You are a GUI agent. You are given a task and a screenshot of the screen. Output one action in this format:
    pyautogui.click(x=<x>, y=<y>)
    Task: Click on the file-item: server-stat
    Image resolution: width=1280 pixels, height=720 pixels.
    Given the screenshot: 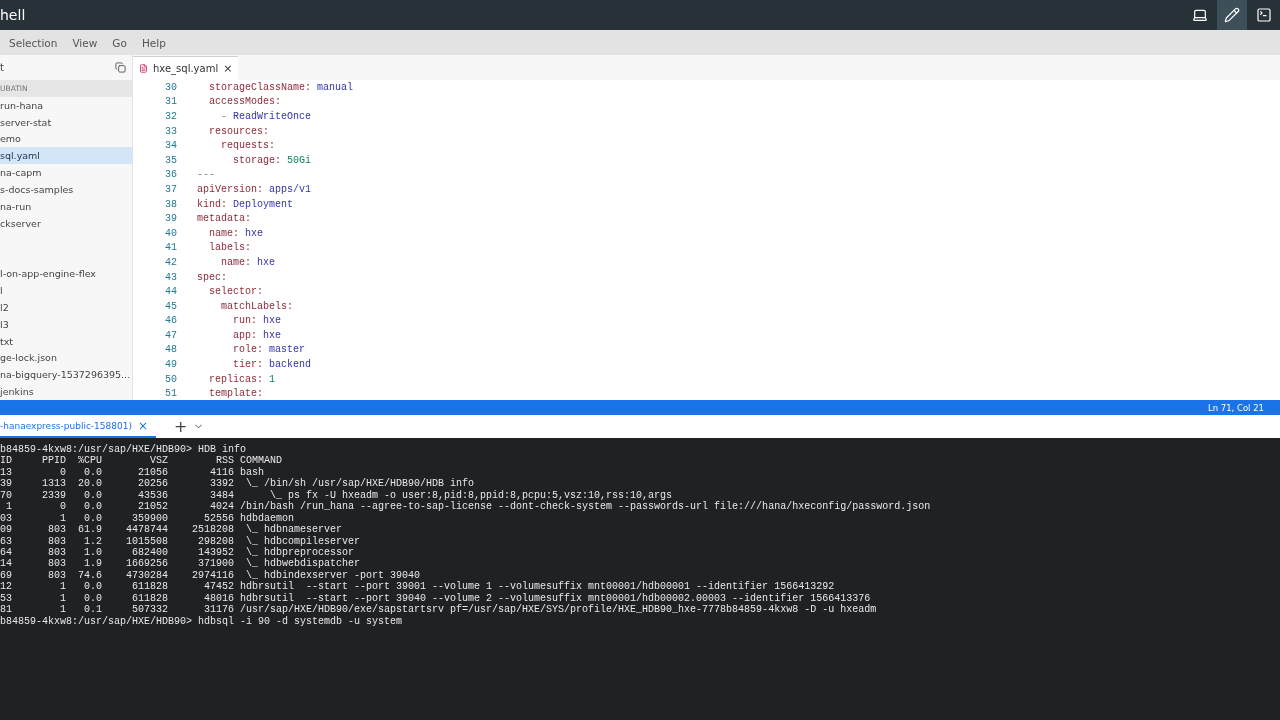 What is the action you would take?
    pyautogui.click(x=66, y=122)
    